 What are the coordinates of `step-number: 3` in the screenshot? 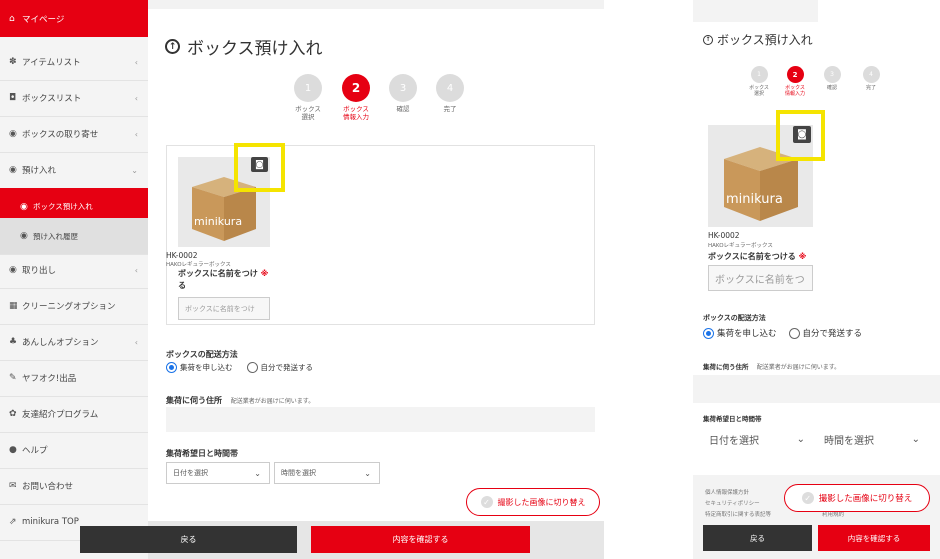 It's located at (403, 88).